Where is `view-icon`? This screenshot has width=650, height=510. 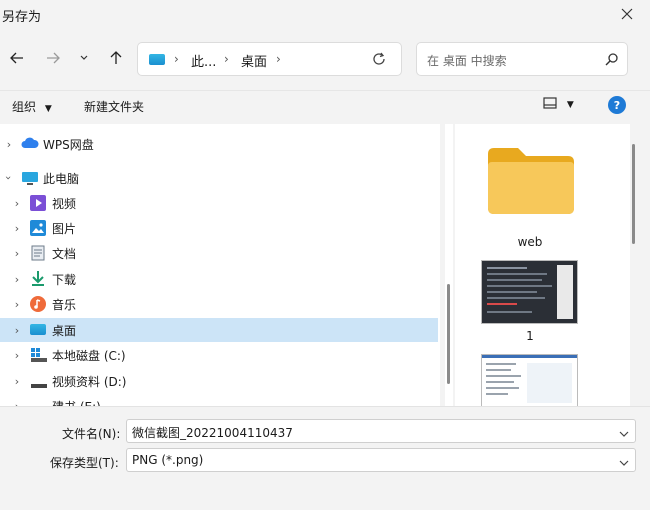 view-icon is located at coordinates (550, 103).